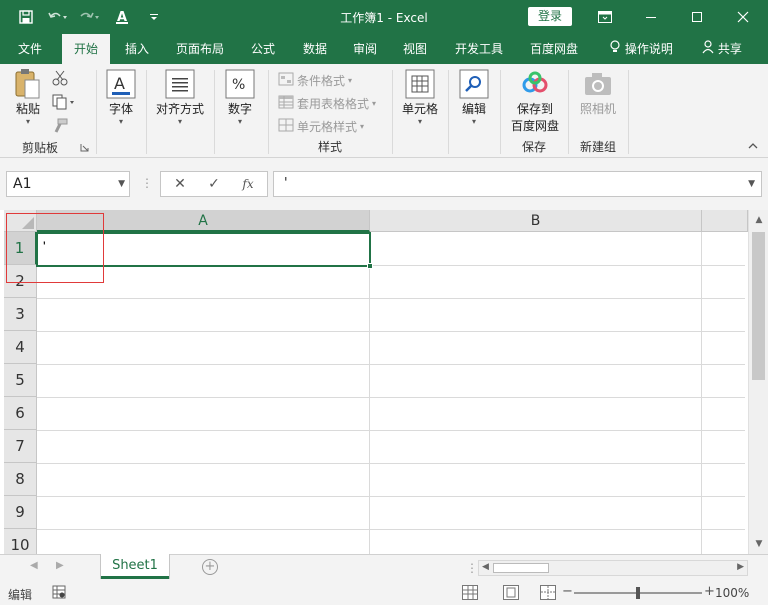 This screenshot has height=605, width=768. What do you see at coordinates (615, 50) in the screenshot?
I see `lightbulb-icon` at bounding box center [615, 50].